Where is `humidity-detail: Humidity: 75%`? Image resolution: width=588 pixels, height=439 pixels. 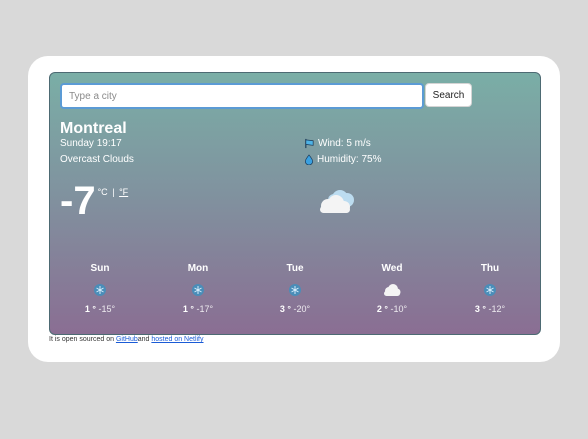
humidity-detail: Humidity: 75% is located at coordinates (342, 159).